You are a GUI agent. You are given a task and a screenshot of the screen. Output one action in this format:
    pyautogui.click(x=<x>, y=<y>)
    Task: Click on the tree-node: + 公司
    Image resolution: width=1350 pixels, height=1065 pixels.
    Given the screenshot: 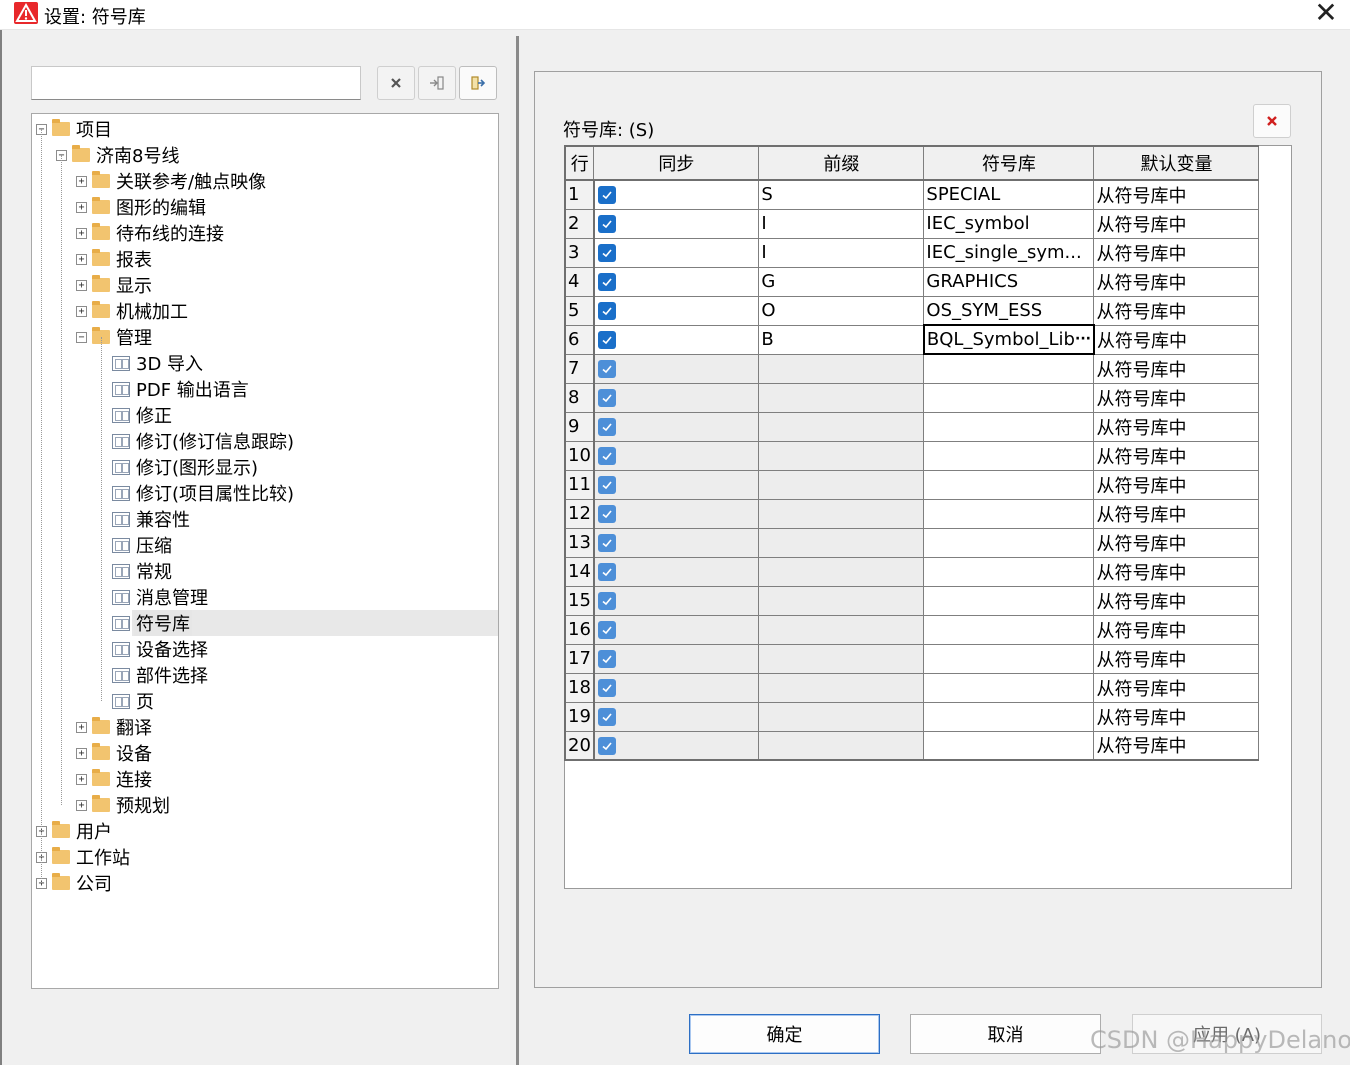 What is the action you would take?
    pyautogui.click(x=75, y=883)
    